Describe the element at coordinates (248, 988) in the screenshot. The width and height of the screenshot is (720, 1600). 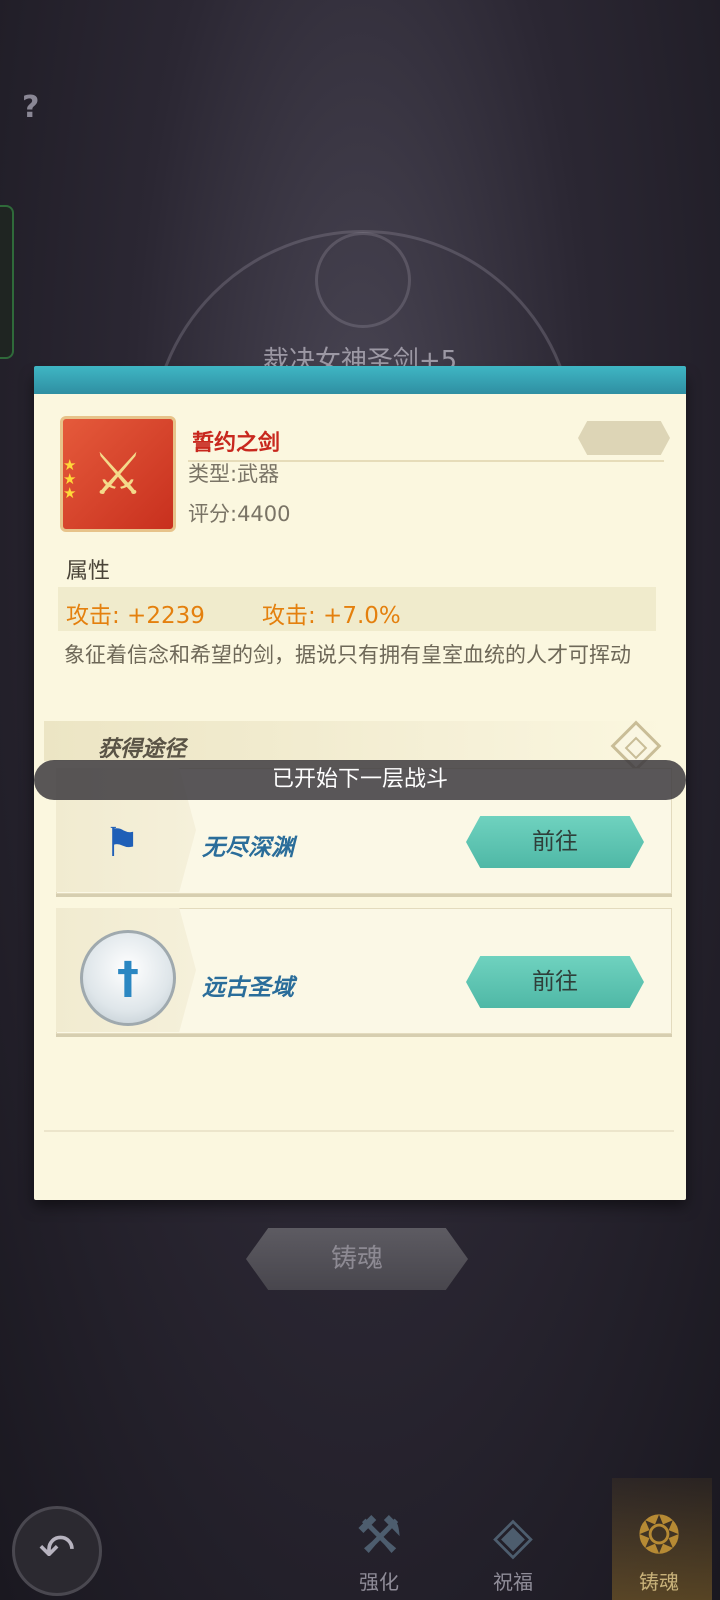
I see `source-name: 远古圣域` at that location.